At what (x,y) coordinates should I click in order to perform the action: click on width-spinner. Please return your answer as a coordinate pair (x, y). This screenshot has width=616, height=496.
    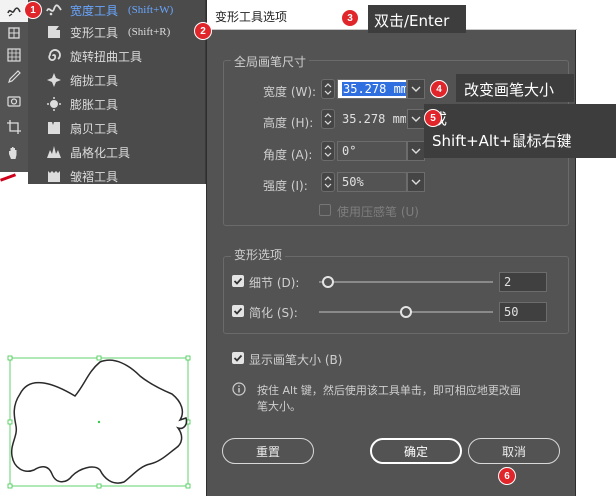
    Looking at the image, I should click on (328, 89).